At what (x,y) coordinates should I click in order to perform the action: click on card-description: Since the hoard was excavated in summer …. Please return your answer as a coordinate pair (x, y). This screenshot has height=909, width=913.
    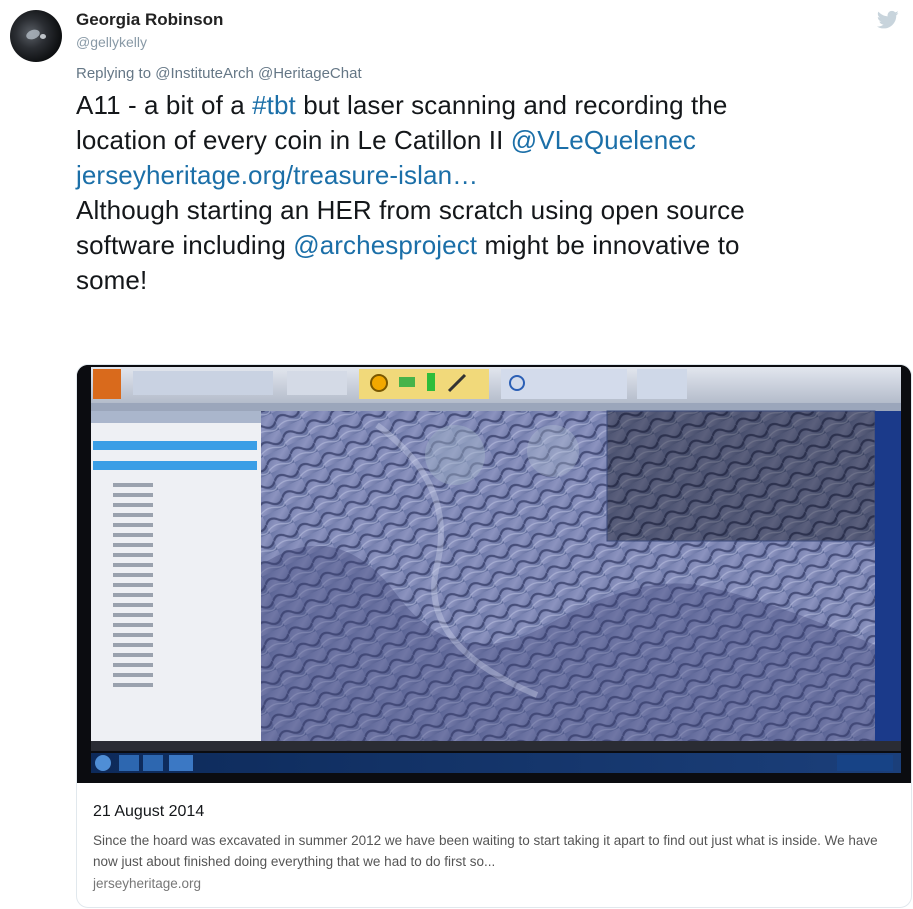
    Looking at the image, I should click on (485, 851).